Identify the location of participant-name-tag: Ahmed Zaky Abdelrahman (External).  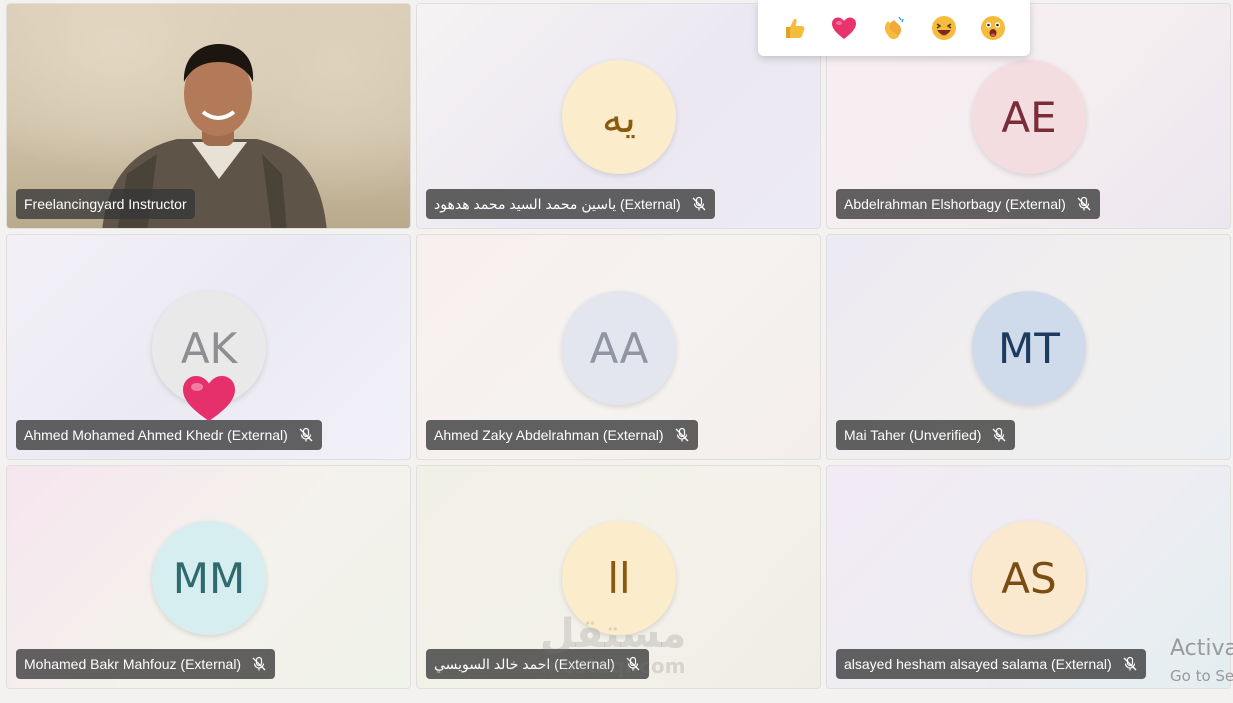
(562, 435).